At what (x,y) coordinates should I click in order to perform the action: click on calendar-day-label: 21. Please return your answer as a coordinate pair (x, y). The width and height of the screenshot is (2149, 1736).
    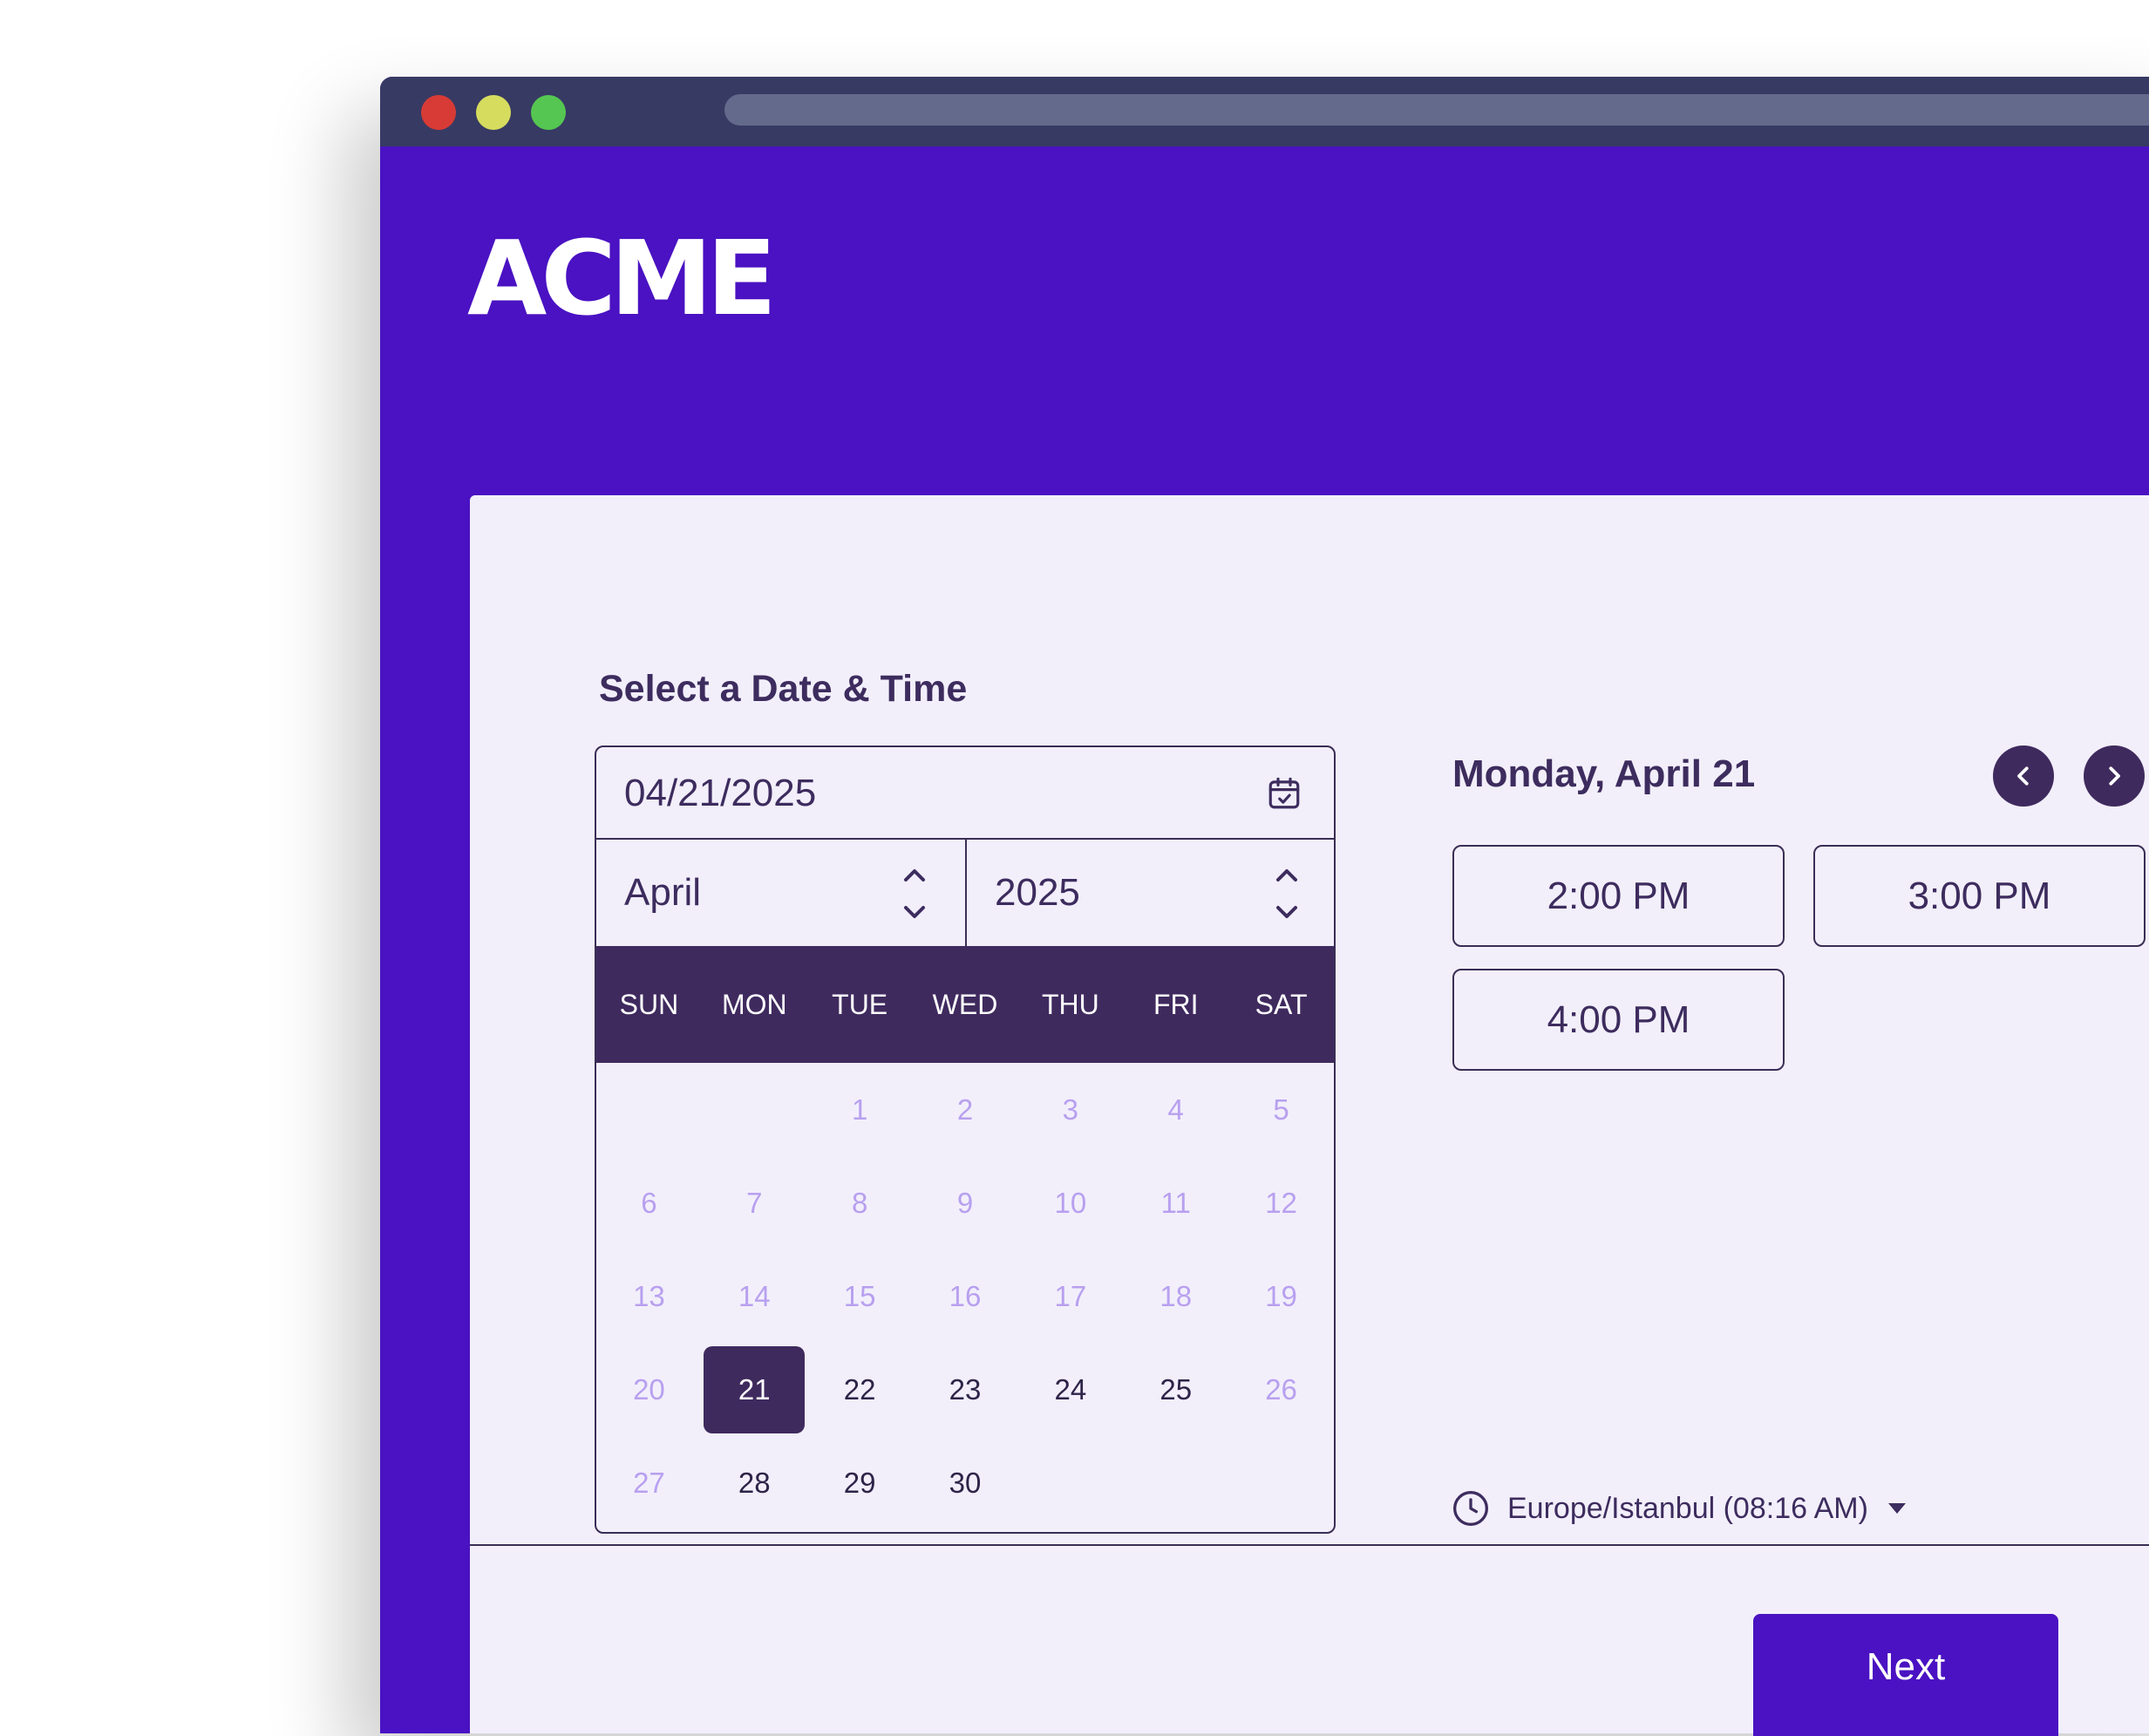
    Looking at the image, I should click on (755, 1389).